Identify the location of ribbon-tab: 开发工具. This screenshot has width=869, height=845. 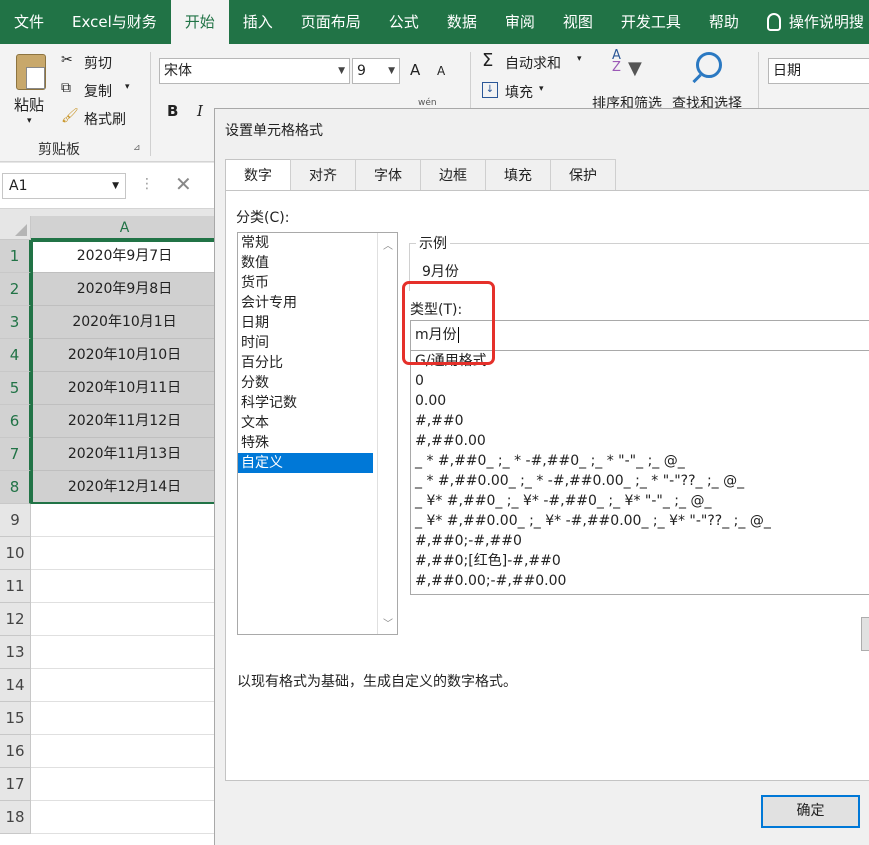
(651, 22).